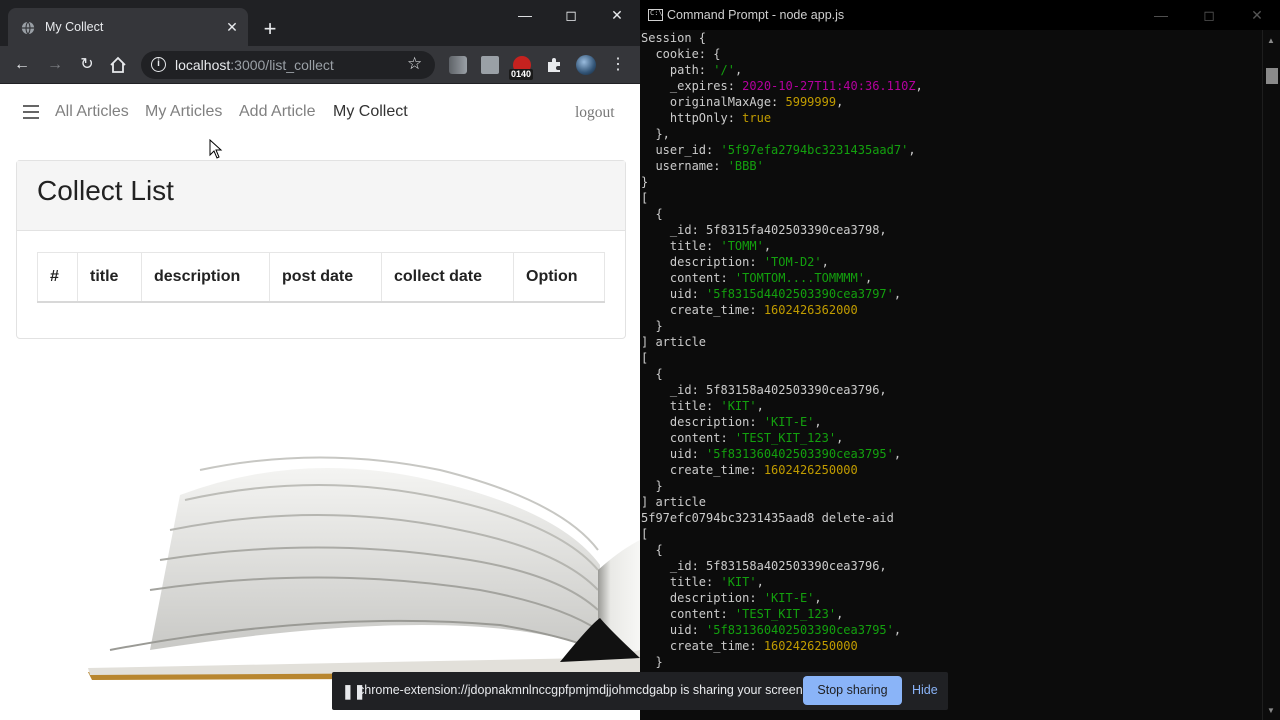 Image resolution: width=1280 pixels, height=720 pixels. Describe the element at coordinates (1209, 15) in the screenshot. I see `cmd-maximize-icon: ◻` at that location.